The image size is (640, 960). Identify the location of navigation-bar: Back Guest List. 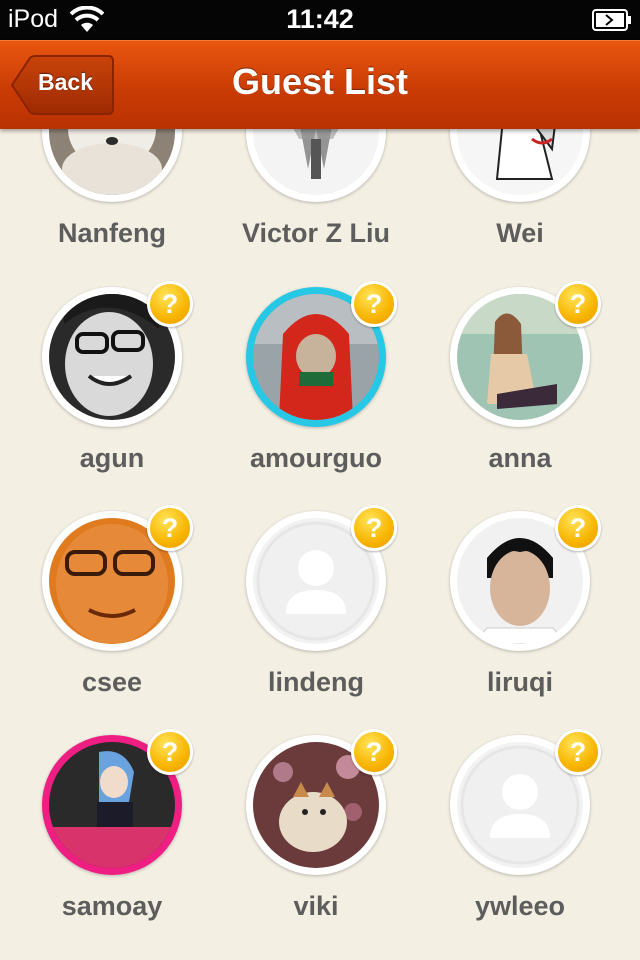
(320, 84).